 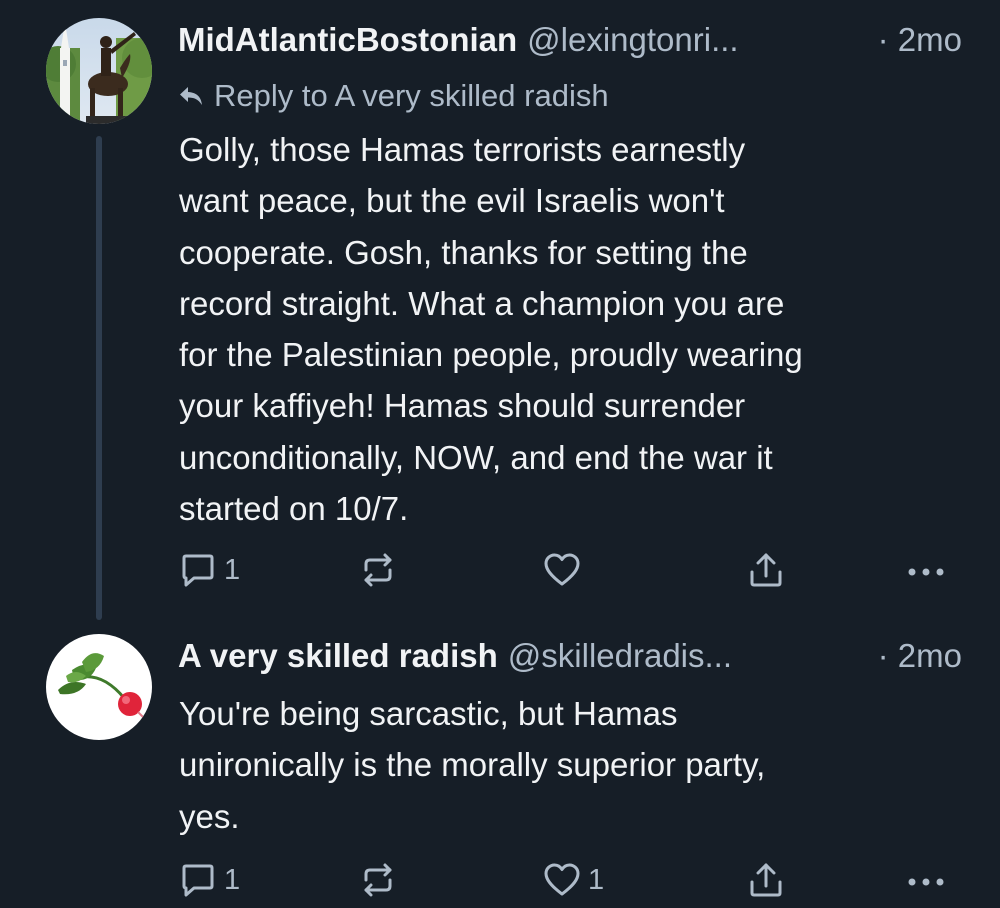 What do you see at coordinates (294, 509) in the screenshot?
I see `post-body-line: started on 10/7.` at bounding box center [294, 509].